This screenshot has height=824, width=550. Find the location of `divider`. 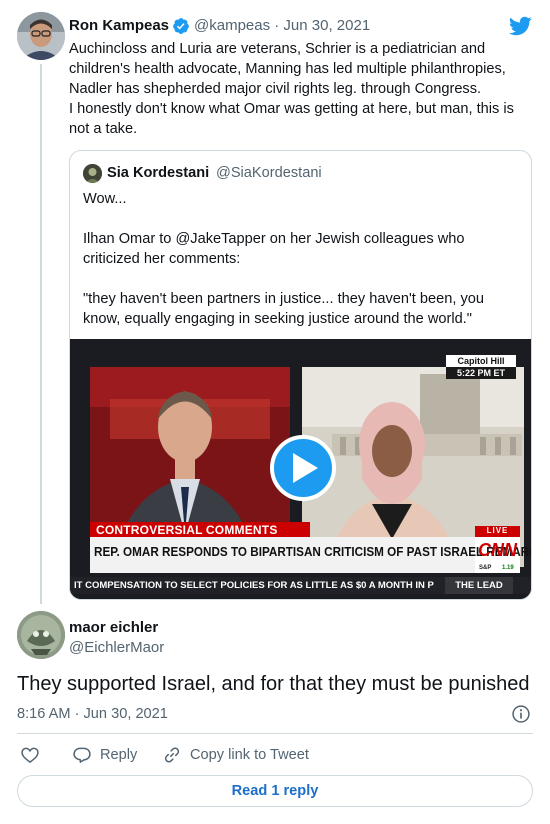

divider is located at coordinates (275, 733).